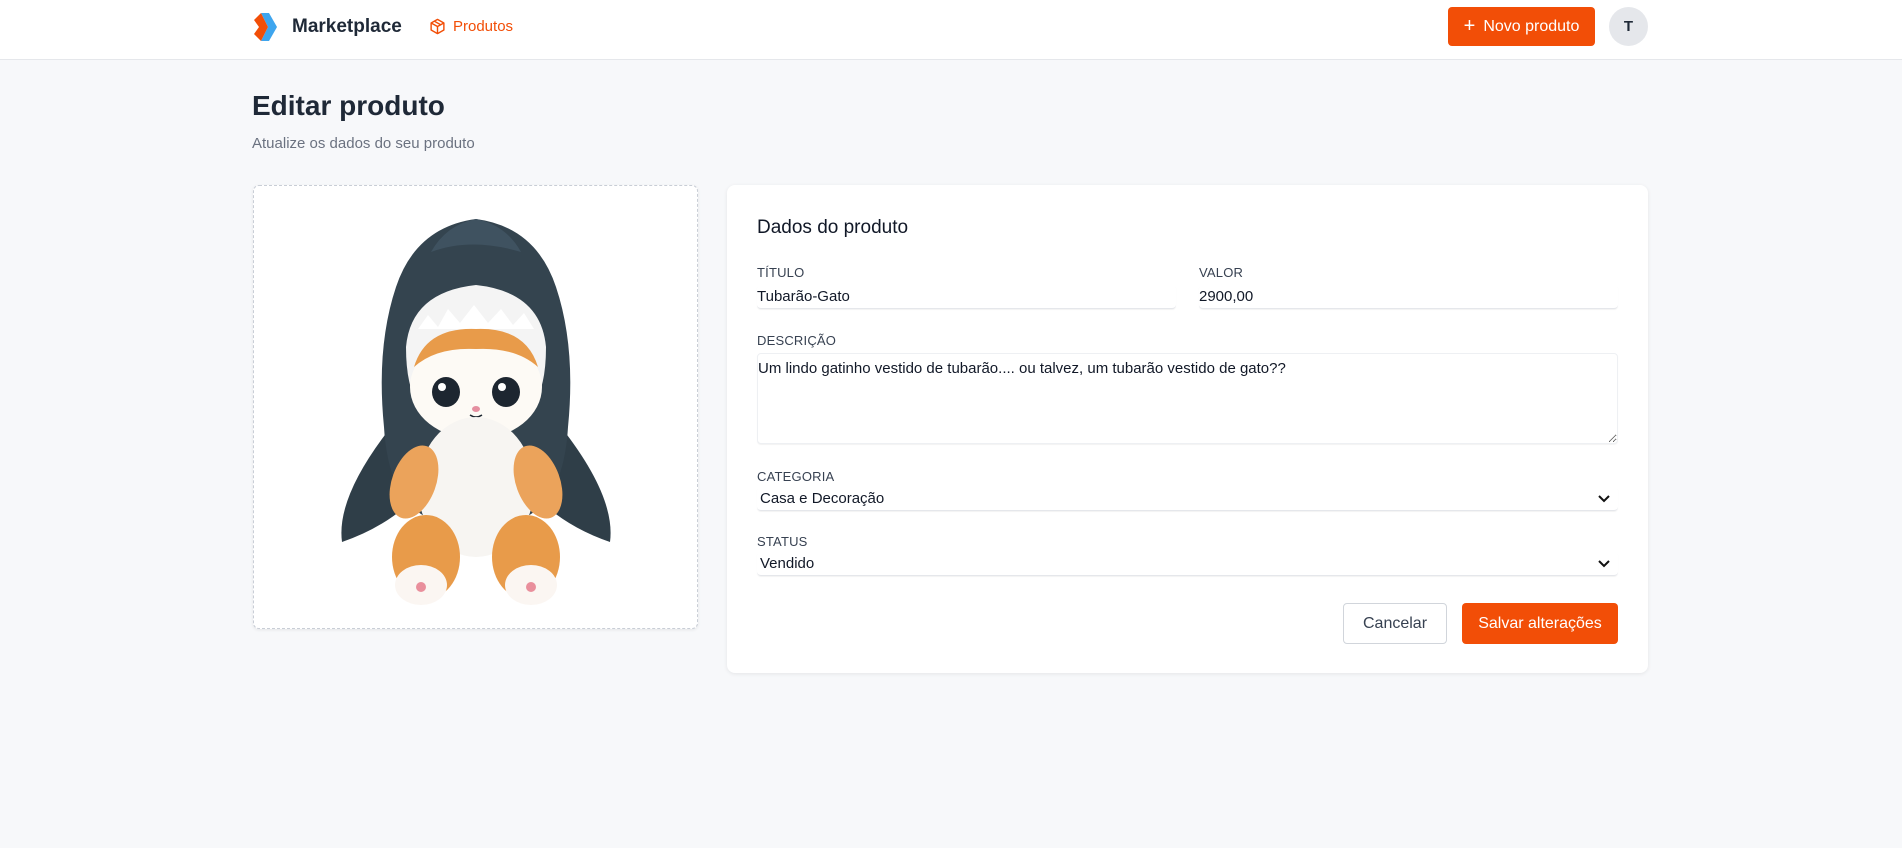 Image resolution: width=1902 pixels, height=848 pixels. I want to click on product-image-upload, so click(475, 407).